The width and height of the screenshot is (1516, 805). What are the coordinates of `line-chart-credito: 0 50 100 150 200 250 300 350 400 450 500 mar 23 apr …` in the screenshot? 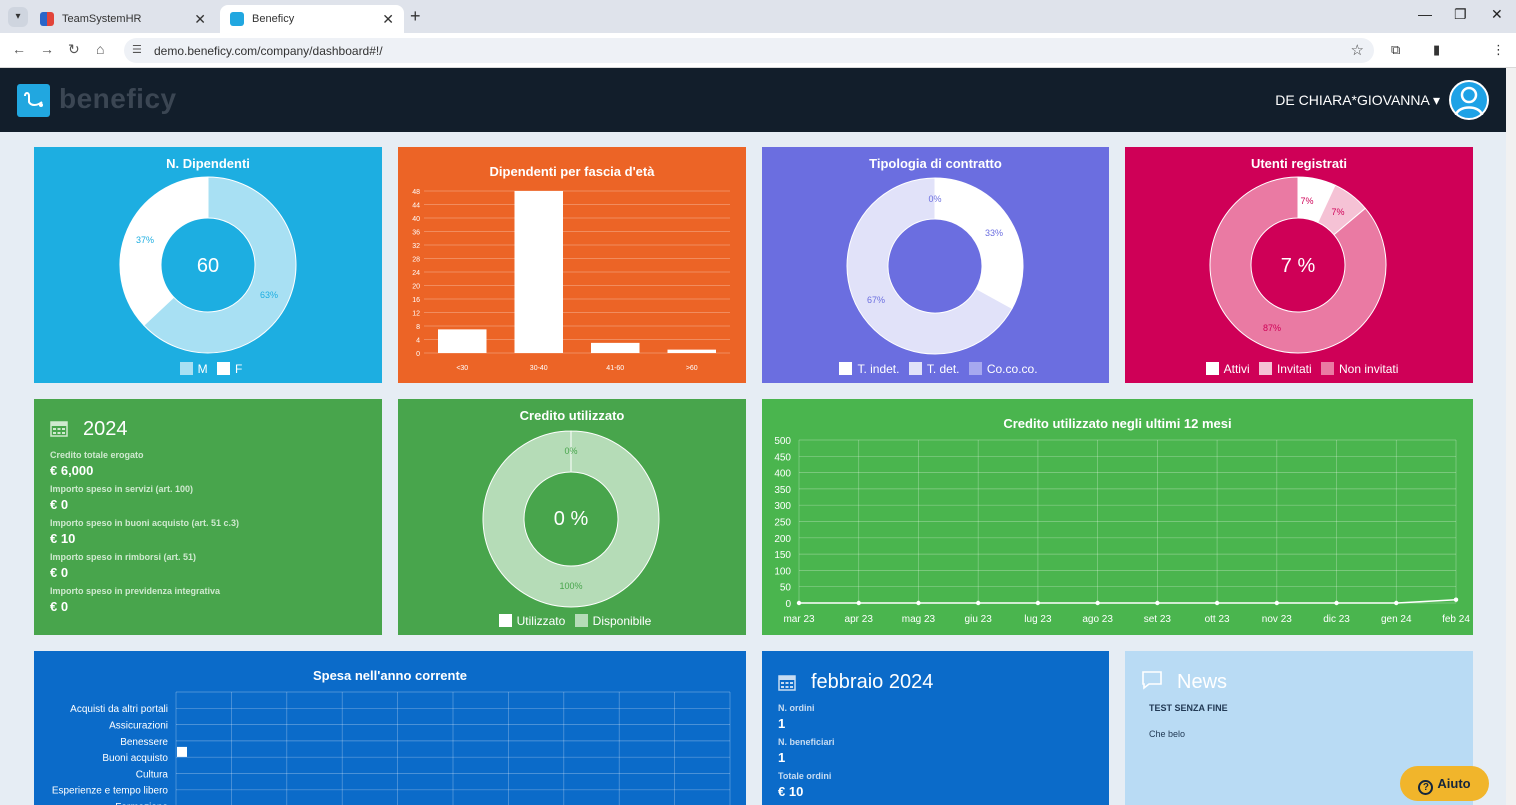 It's located at (1122, 530).